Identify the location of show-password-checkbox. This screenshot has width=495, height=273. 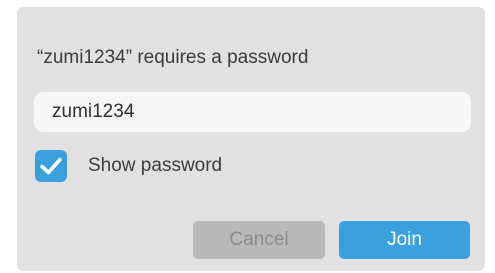
(51, 166).